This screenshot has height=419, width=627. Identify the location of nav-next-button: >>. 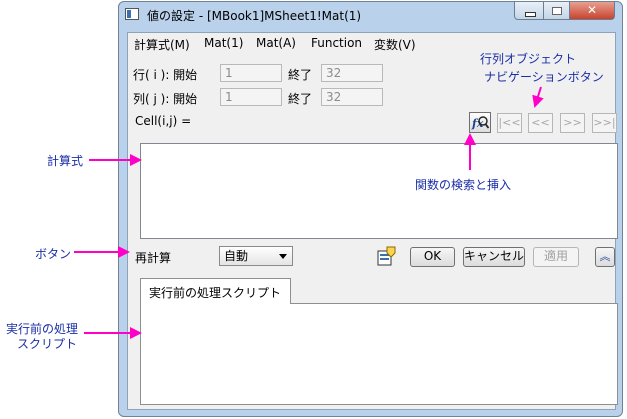
(572, 123).